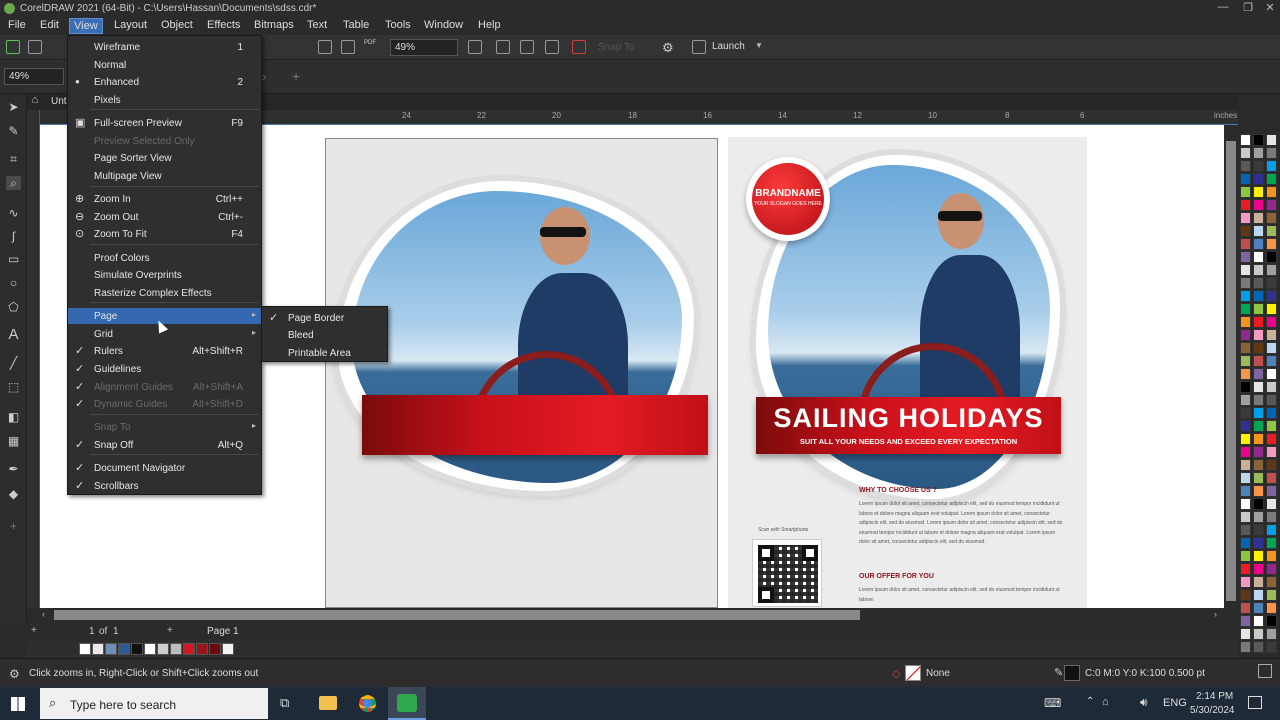 The image size is (1280, 720). What do you see at coordinates (164, 387) in the screenshot?
I see `view-menu-alignment-guides: ✓ Alignment Guides Alt+Shift+A` at bounding box center [164, 387].